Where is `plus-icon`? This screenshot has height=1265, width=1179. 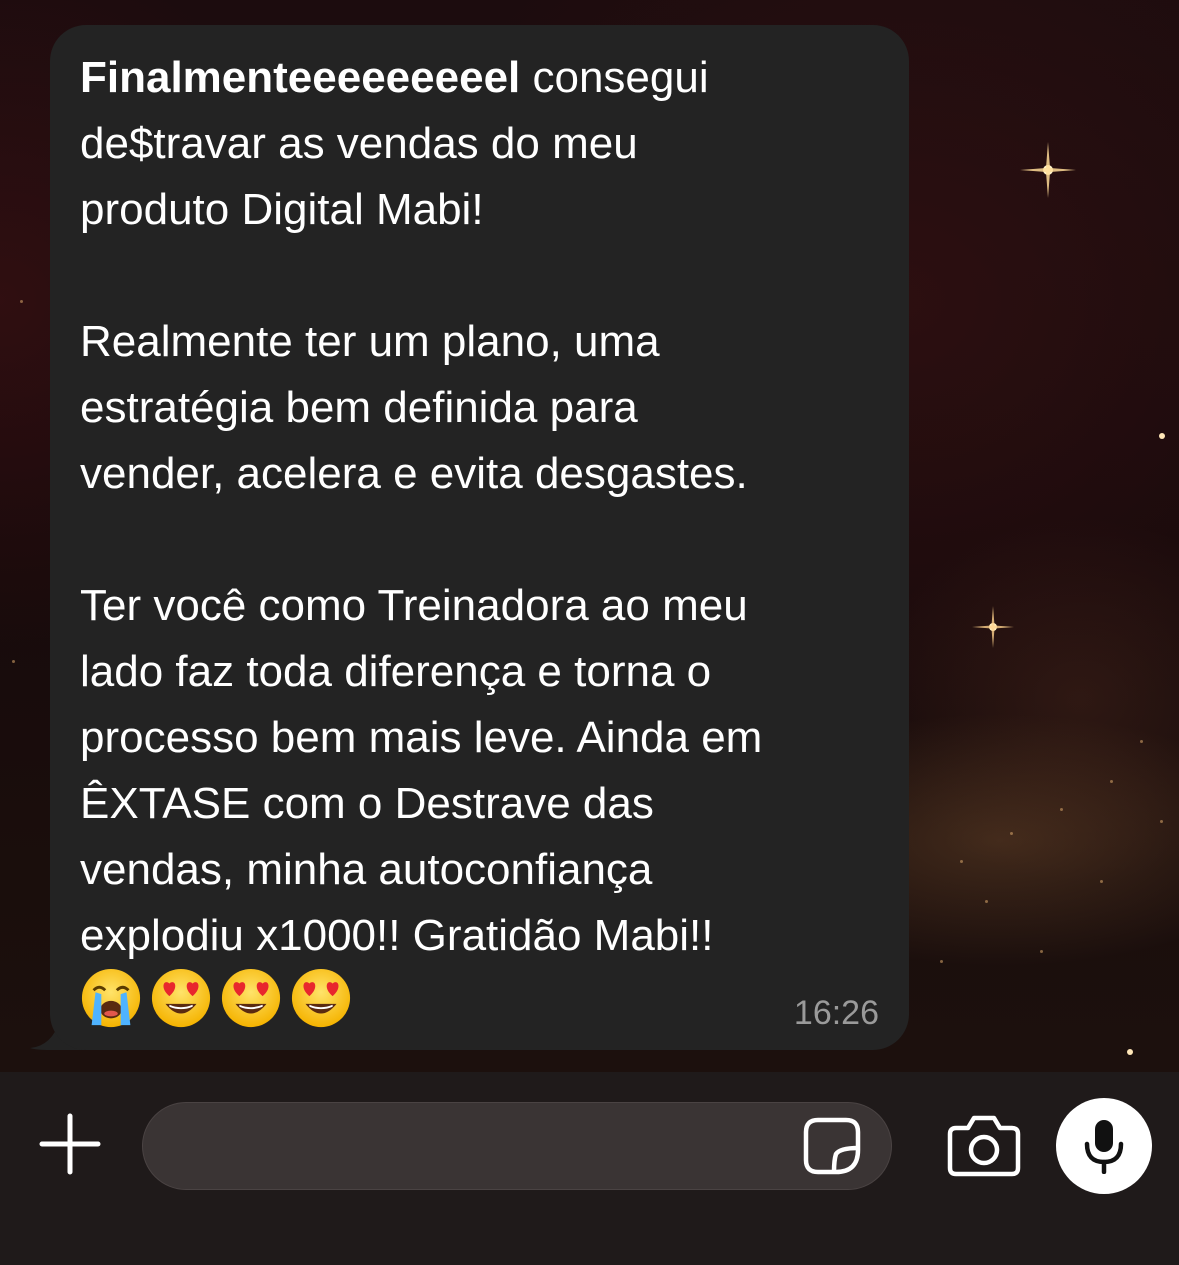
plus-icon is located at coordinates (70, 1144).